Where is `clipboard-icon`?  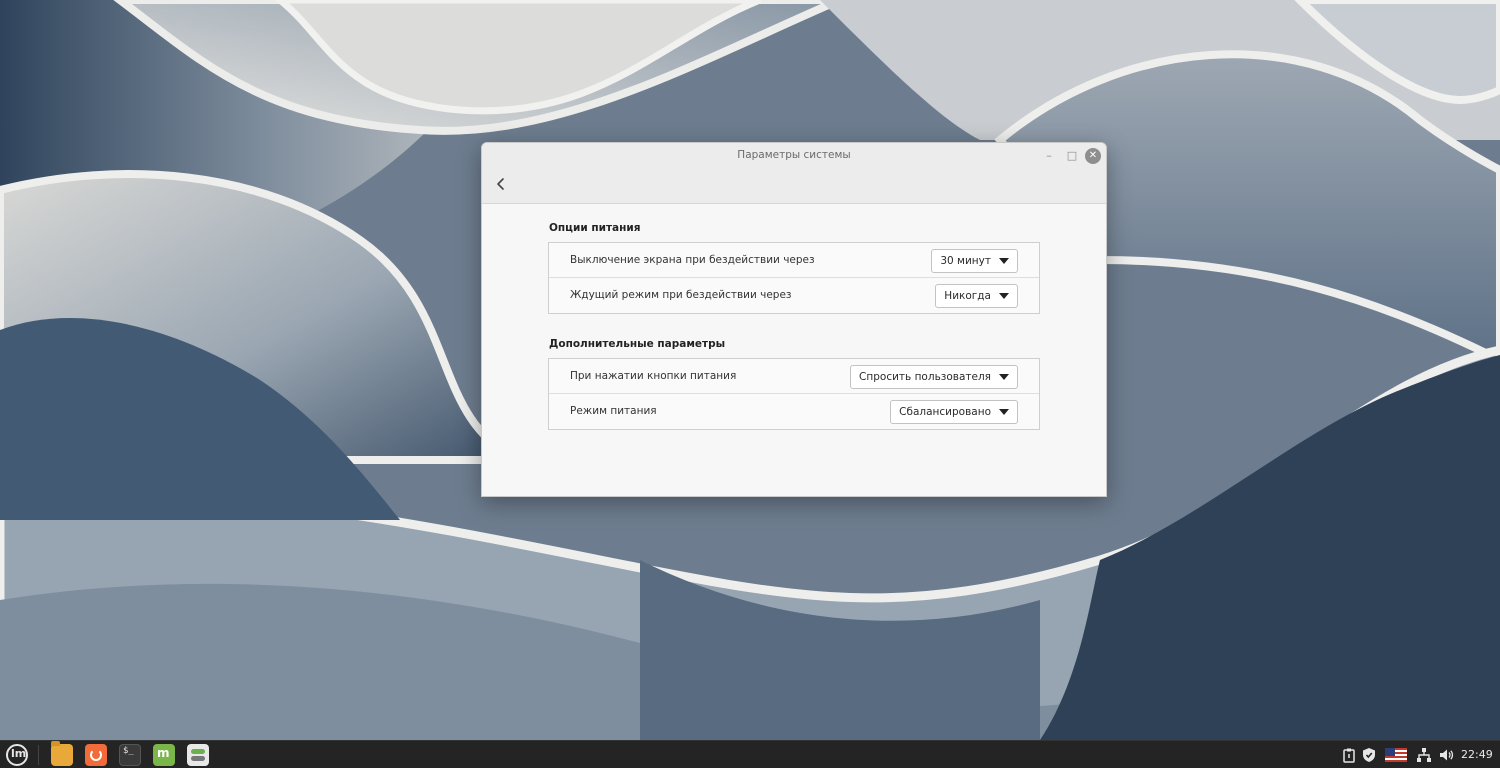 clipboard-icon is located at coordinates (1349, 755).